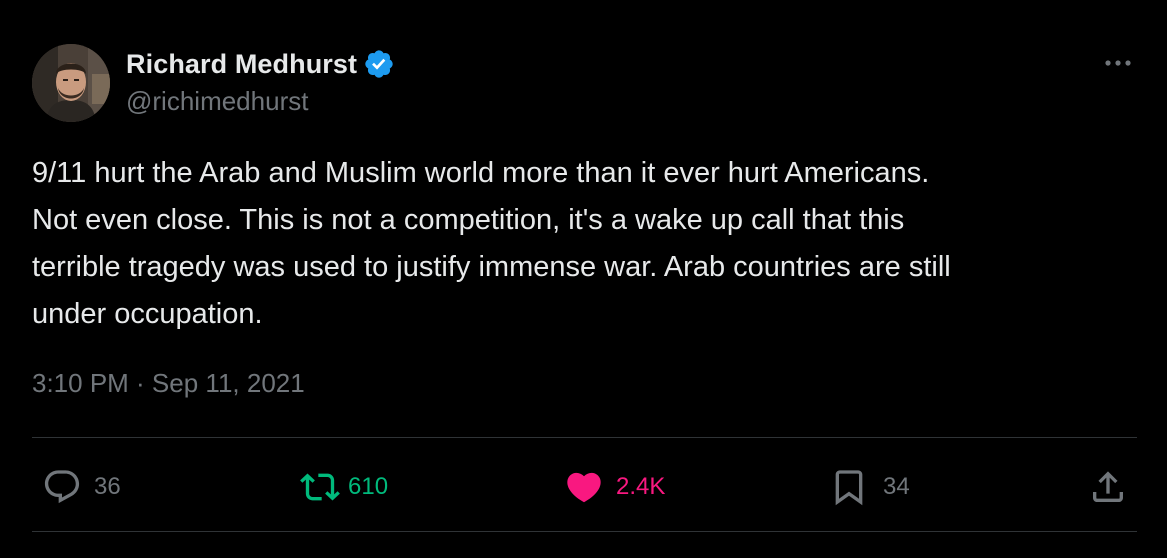 The height and width of the screenshot is (558, 1167). I want to click on action-bar: 36 610 2.4K 34, so click(583, 487).